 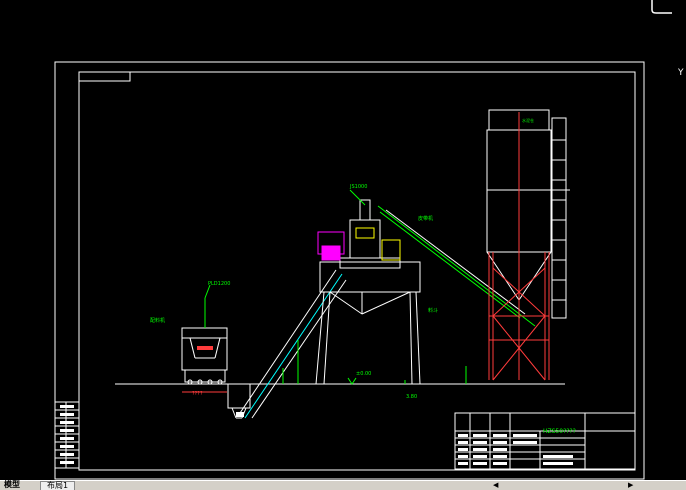 What do you see at coordinates (632, 485) in the screenshot?
I see `scroll-right-arrow-icon: ▶` at bounding box center [632, 485].